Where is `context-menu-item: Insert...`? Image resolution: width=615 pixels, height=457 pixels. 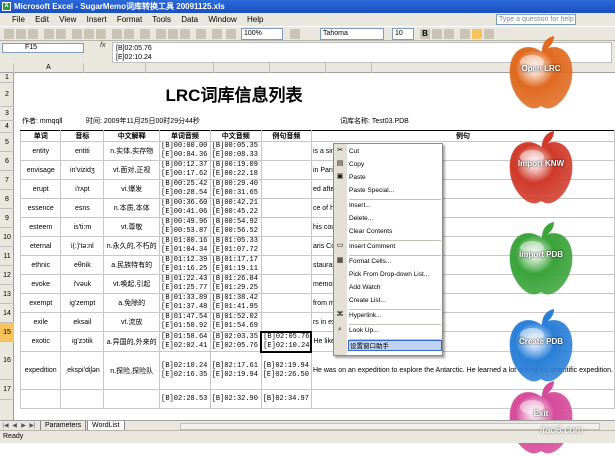
context-menu-item: Insert... is located at coordinates (395, 205).